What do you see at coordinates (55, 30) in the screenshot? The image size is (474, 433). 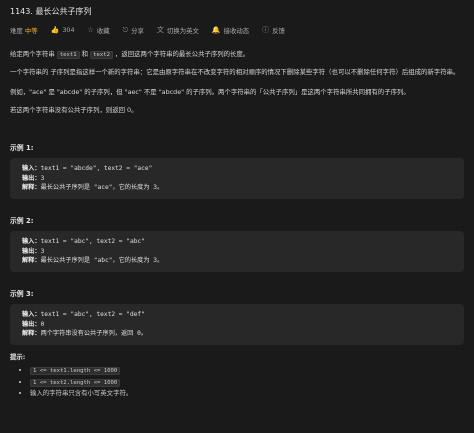 I see `thumbs-up-icon: 👍` at bounding box center [55, 30].